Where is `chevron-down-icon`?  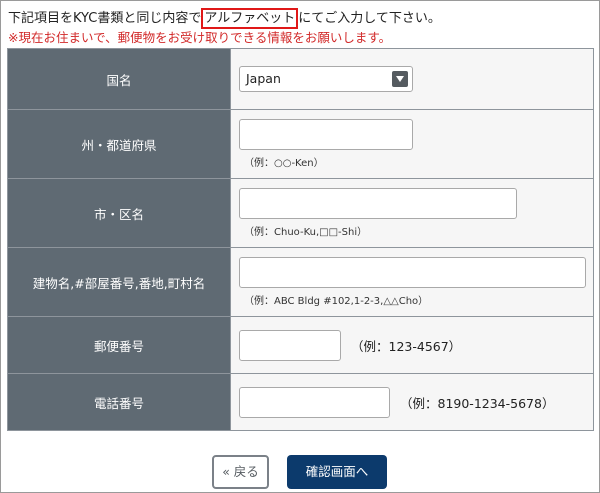
chevron-down-icon is located at coordinates (400, 79).